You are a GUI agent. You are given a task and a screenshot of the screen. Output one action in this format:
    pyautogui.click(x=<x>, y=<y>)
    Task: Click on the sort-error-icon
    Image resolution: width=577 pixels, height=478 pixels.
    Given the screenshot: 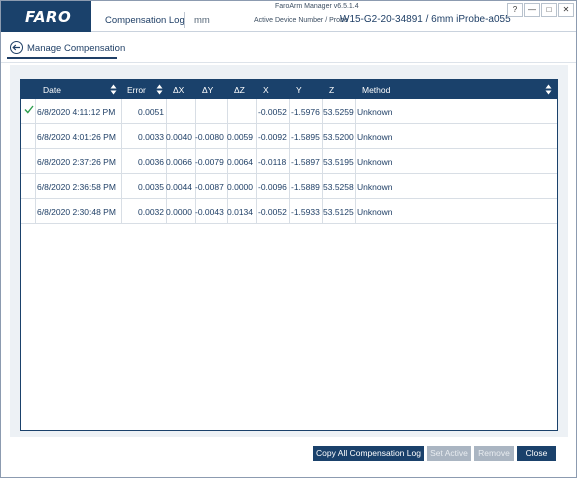 What is the action you would take?
    pyautogui.click(x=159, y=89)
    